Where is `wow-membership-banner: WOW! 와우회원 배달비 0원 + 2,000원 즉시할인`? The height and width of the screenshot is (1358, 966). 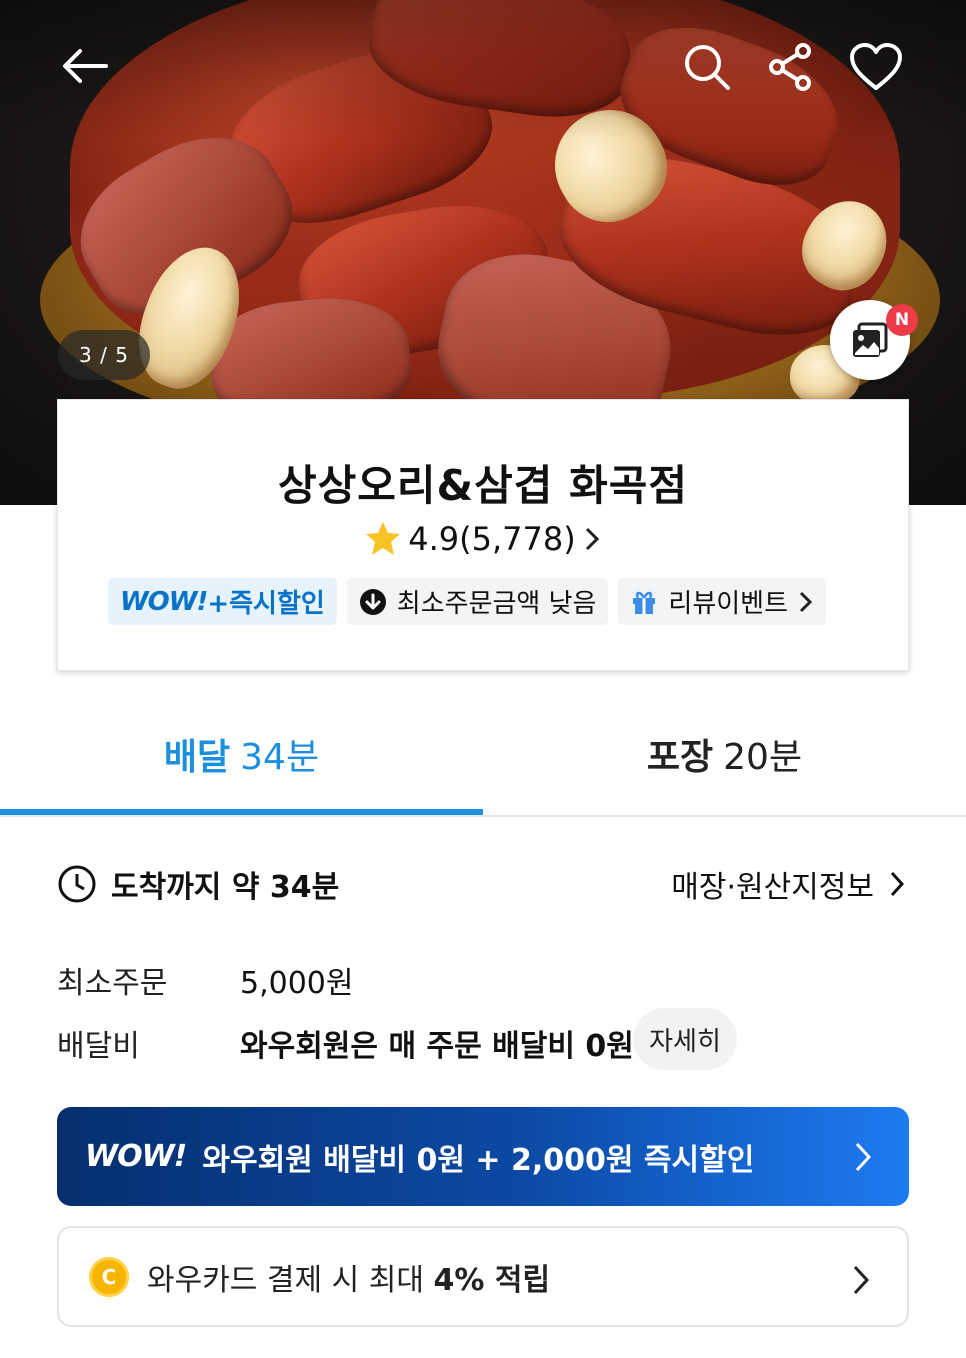 wow-membership-banner: WOW! 와우회원 배달비 0원 + 2,000원 즉시할인 is located at coordinates (483, 1156).